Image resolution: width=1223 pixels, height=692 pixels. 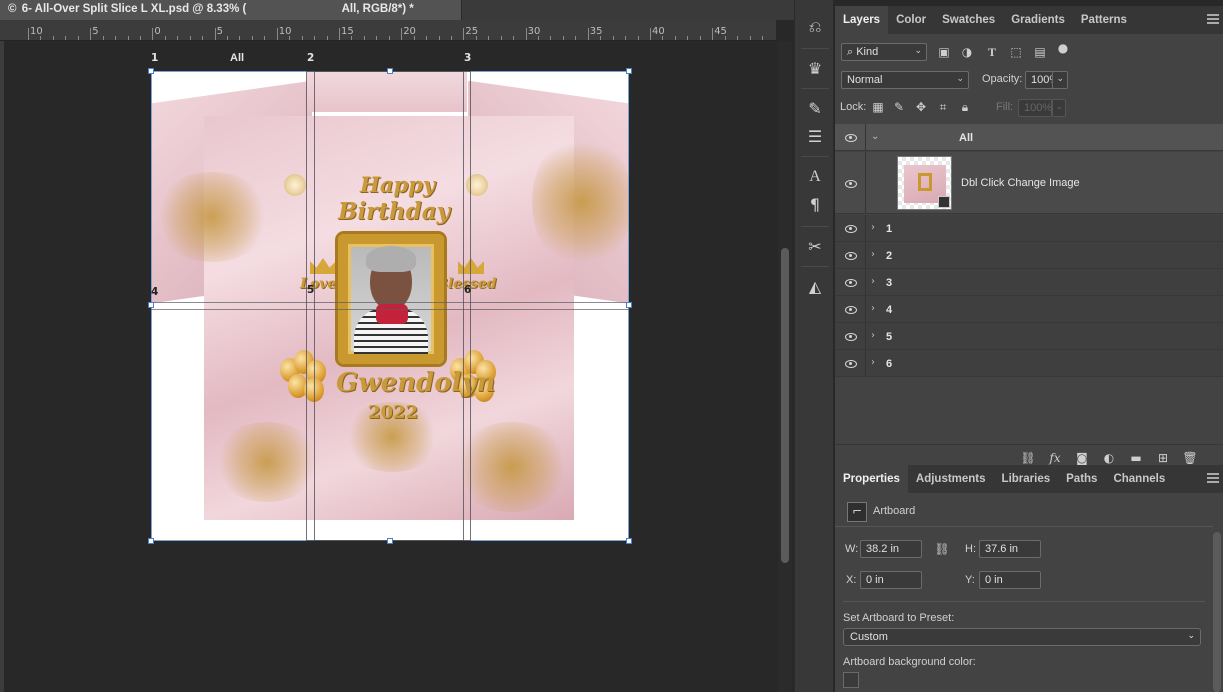 What do you see at coordinates (1010, 580) in the screenshot?
I see `y-input: 0 in` at bounding box center [1010, 580].